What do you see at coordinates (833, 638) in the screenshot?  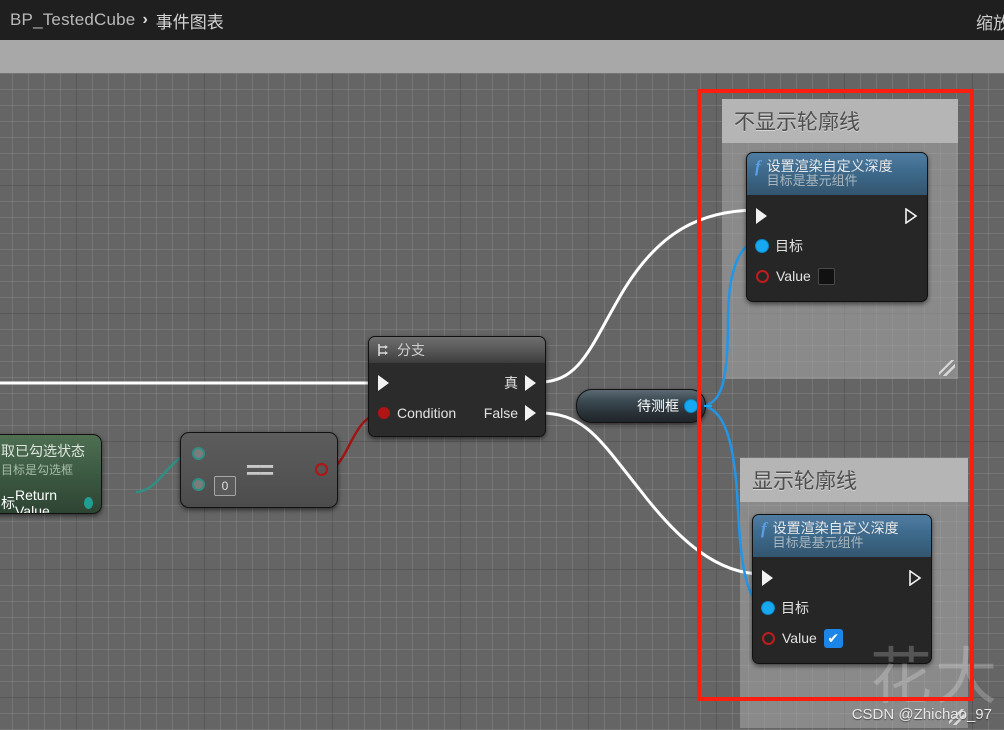 I see `value-checkbox-checked: ✔` at bounding box center [833, 638].